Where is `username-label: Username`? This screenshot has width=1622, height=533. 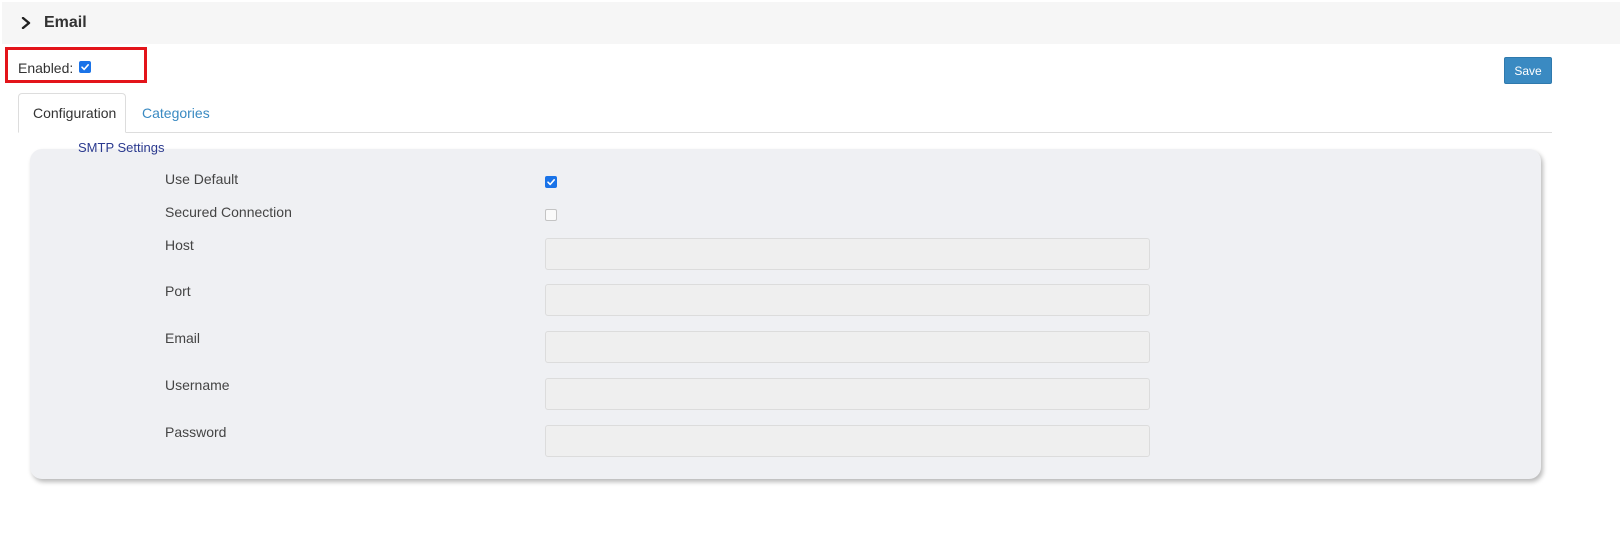 username-label: Username is located at coordinates (197, 385).